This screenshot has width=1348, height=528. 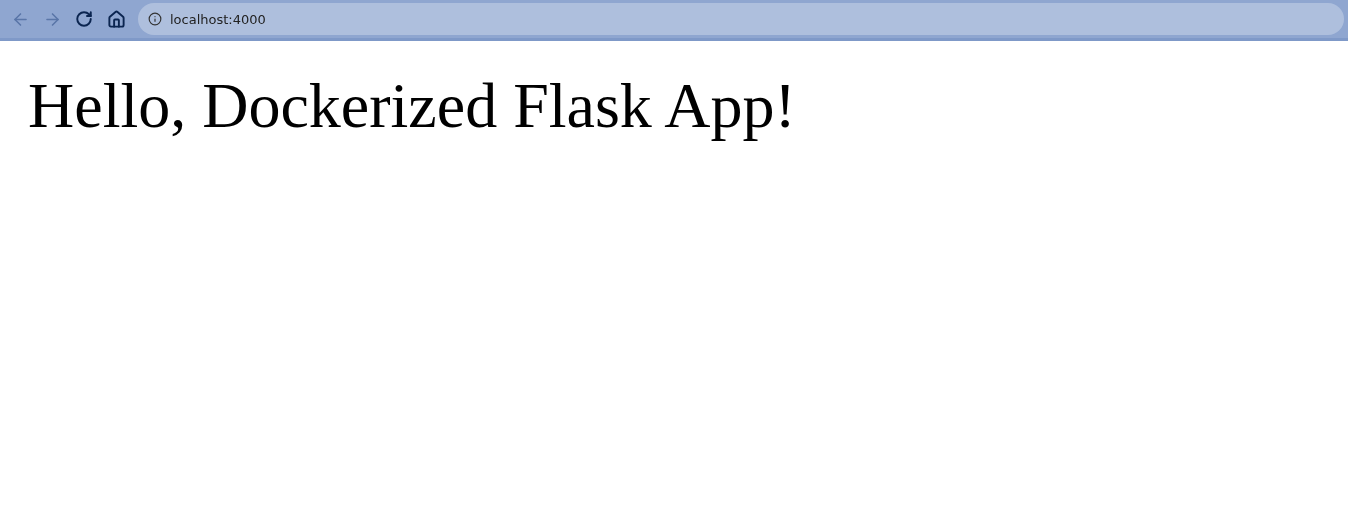 I want to click on info-icon, so click(x=155, y=19).